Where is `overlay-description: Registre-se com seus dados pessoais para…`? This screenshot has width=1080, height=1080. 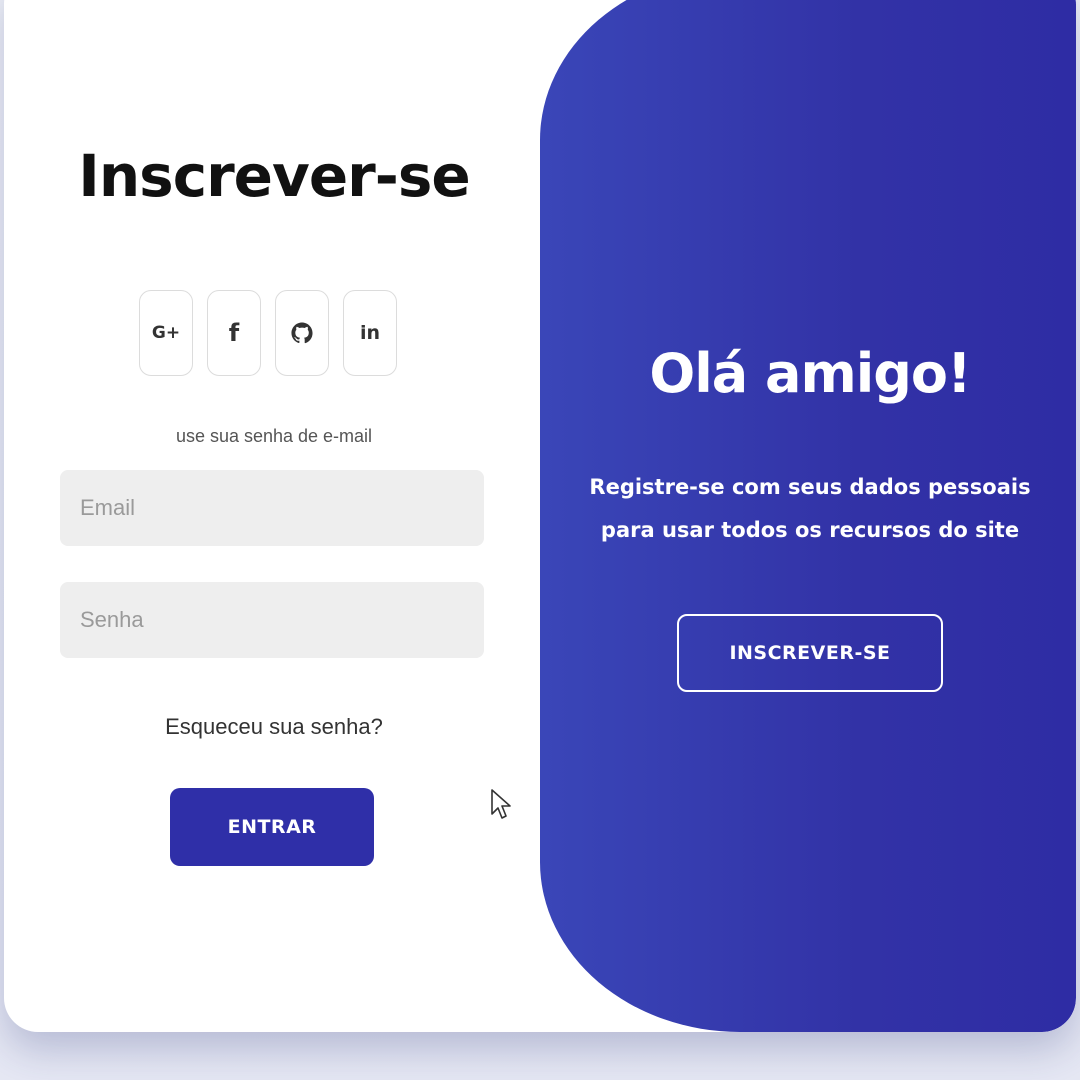 overlay-description: Registre-se com seus dados pessoais para… is located at coordinates (810, 508).